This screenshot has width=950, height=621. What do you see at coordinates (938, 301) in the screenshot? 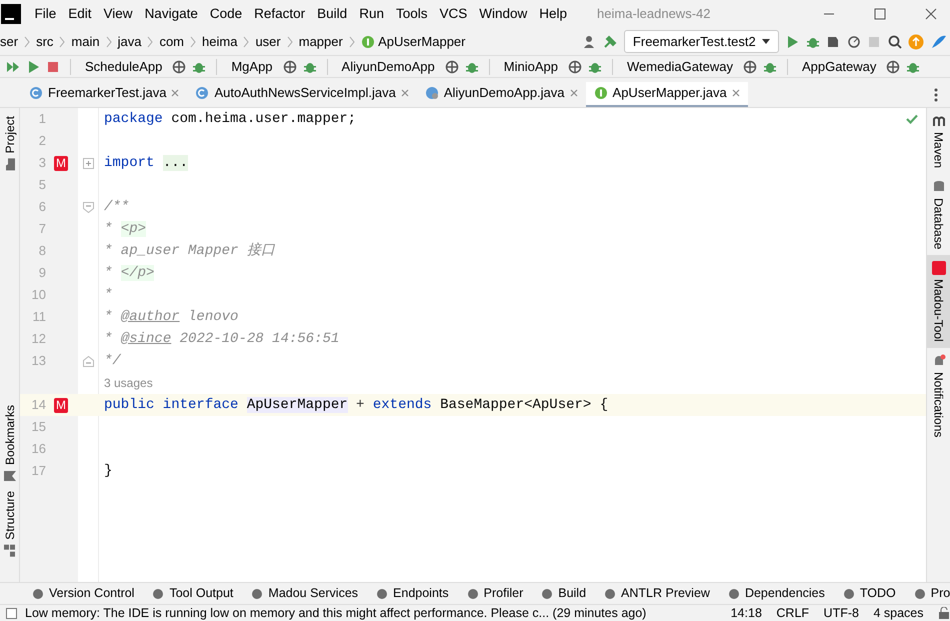
I see `tool-window-button: Madou-Tool` at bounding box center [938, 301].